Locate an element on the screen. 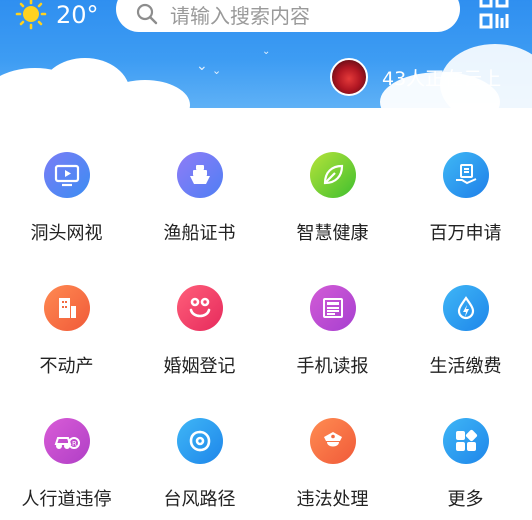 The image size is (532, 520). temperature: 20° is located at coordinates (77, 15).